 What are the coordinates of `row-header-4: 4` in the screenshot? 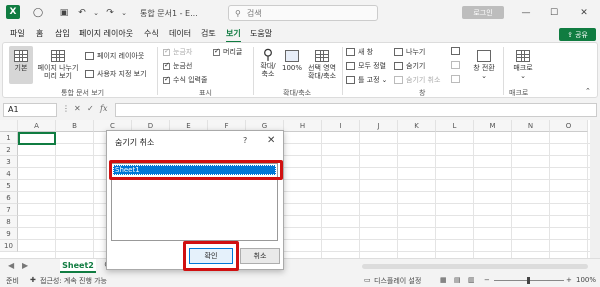 It's located at (9, 174).